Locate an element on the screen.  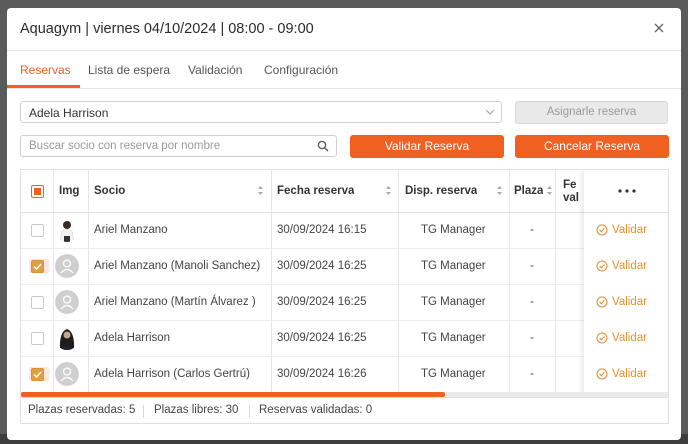
more-options-icon is located at coordinates (627, 191).